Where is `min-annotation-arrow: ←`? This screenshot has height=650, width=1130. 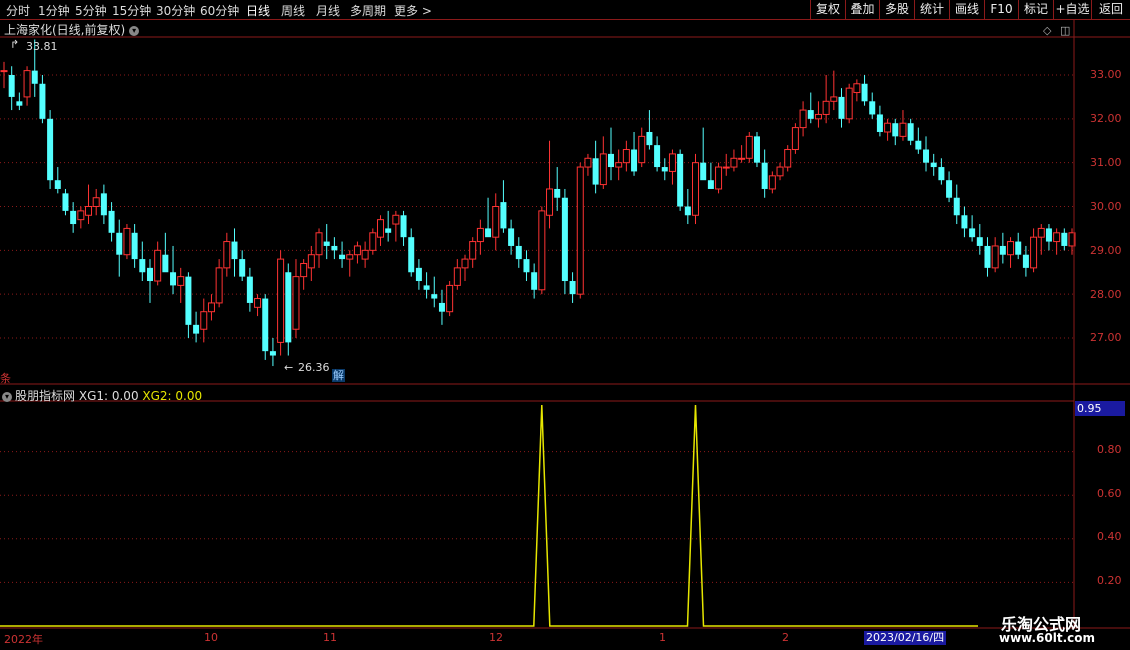 min-annotation-arrow: ← is located at coordinates (289, 367).